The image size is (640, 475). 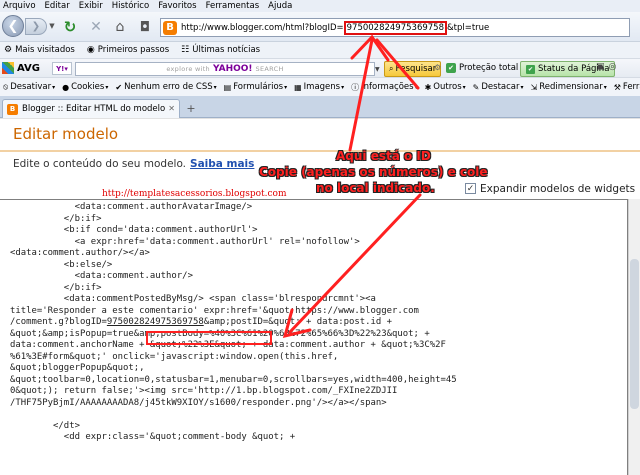 What do you see at coordinates (45, 425) in the screenshot?
I see `code-line: </dt>` at bounding box center [45, 425].